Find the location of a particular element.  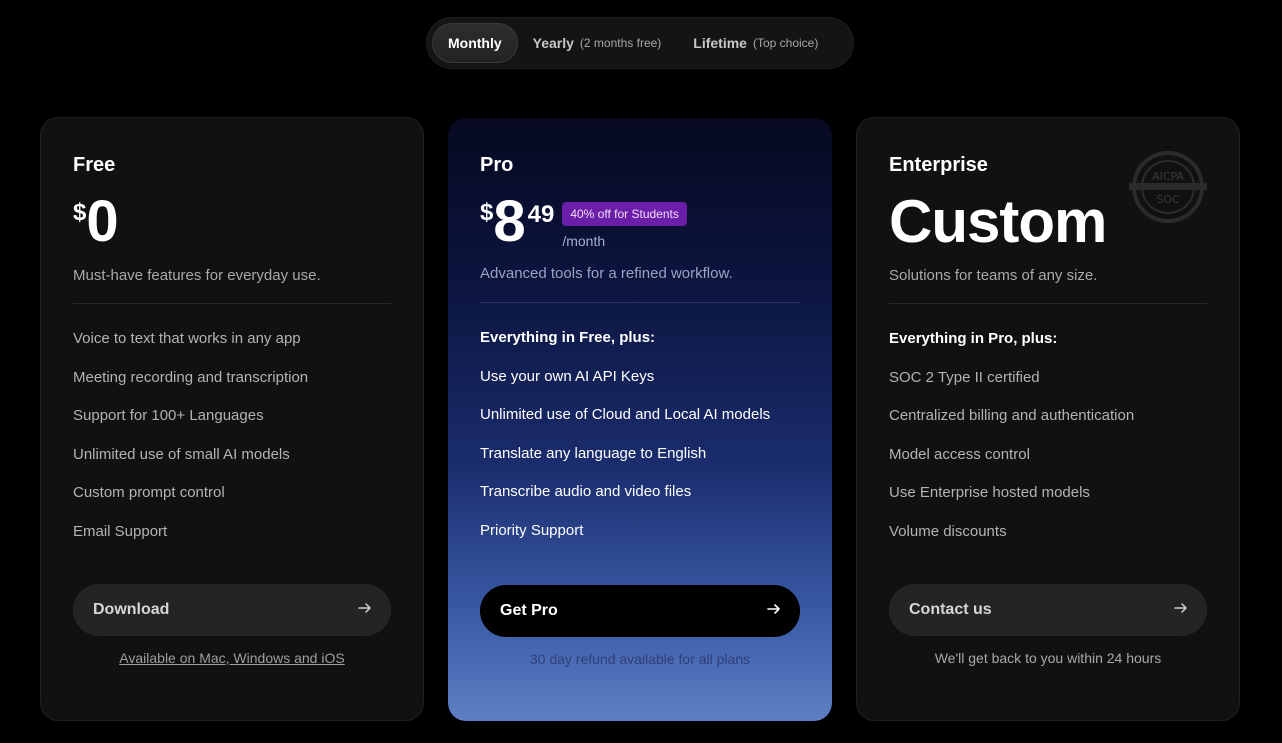

feature-item: Translate any language to English is located at coordinates (593, 453).